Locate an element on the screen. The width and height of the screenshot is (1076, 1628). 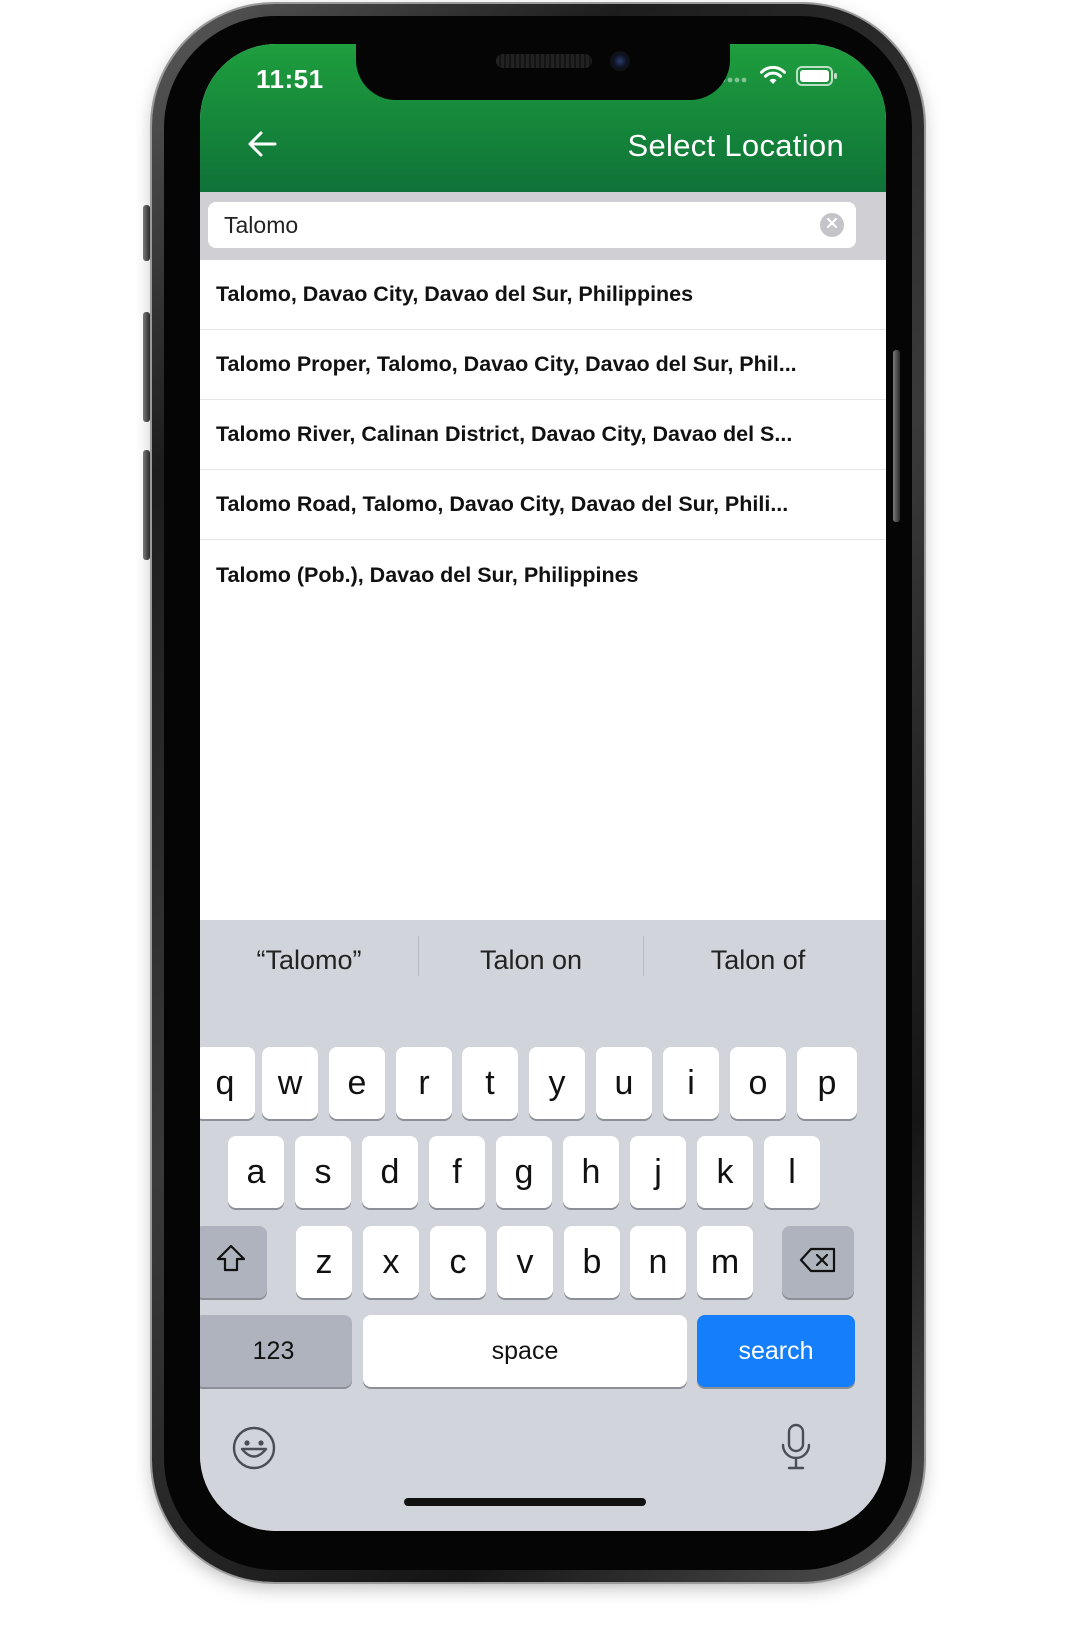
key-y: y is located at coordinates (557, 1083).